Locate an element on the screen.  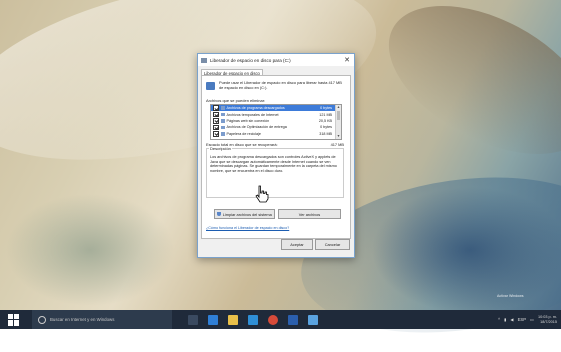
view-files-button: Ver archivos is located at coordinates (309, 214).